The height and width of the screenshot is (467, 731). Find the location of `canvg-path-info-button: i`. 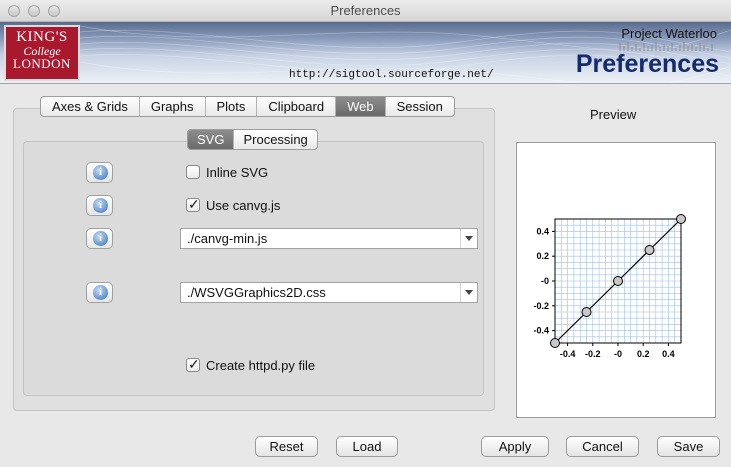

canvg-path-info-button: i is located at coordinates (99, 238).